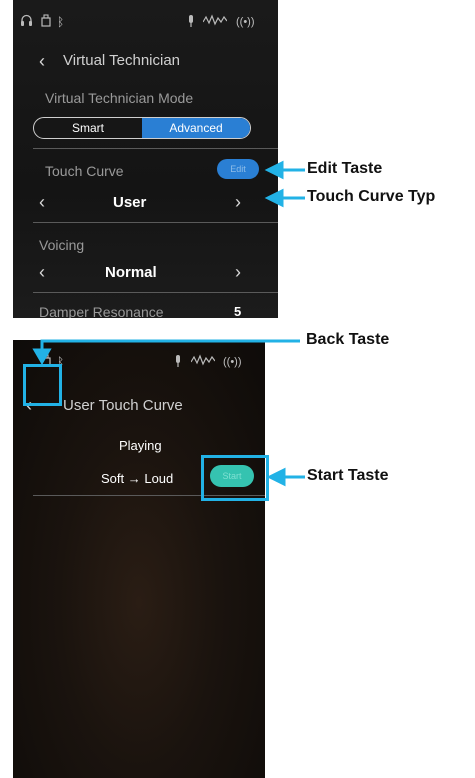 This screenshot has width=475, height=778. I want to click on back-button-highlight, so click(42, 385).